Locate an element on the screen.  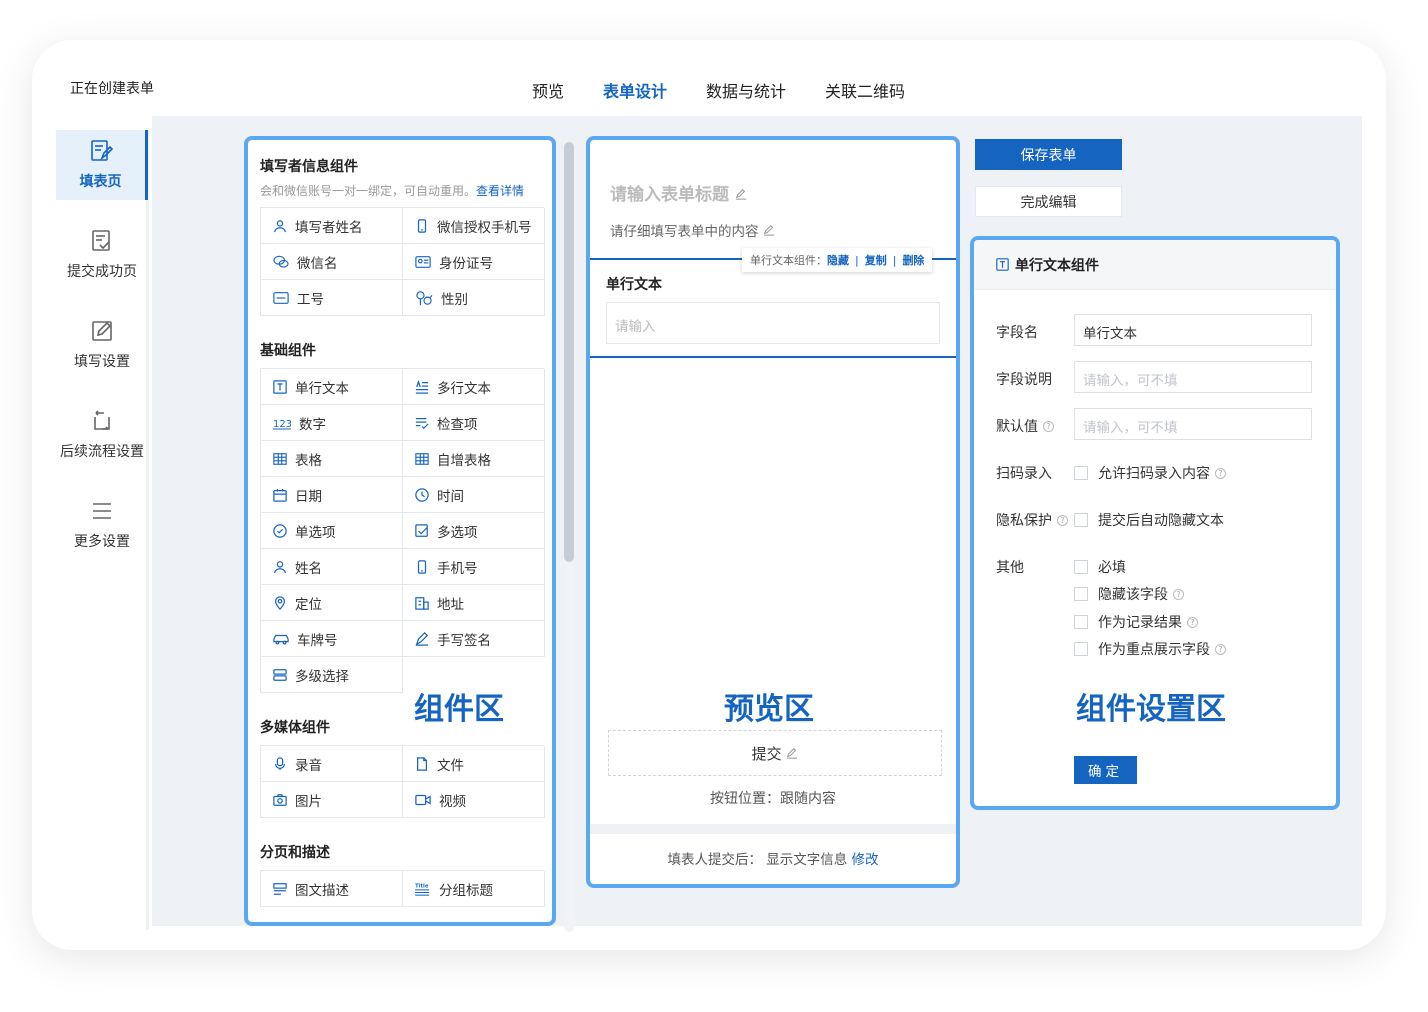
submit-button-preview: 提交 is located at coordinates (775, 753).